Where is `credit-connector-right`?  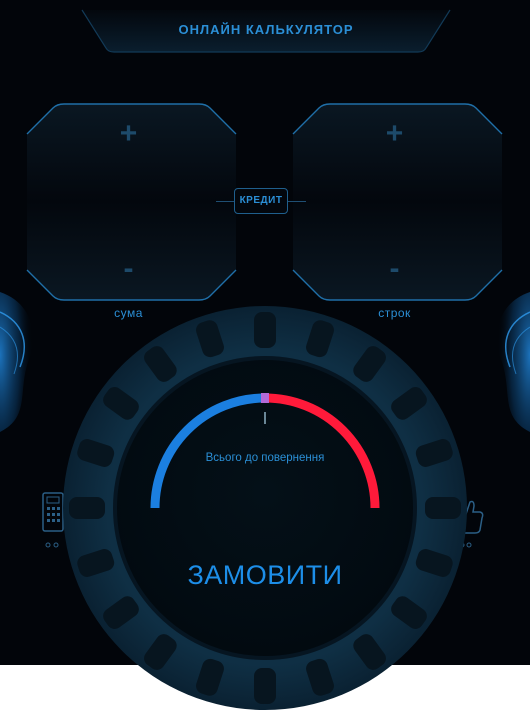
credit-connector-right is located at coordinates (297, 201).